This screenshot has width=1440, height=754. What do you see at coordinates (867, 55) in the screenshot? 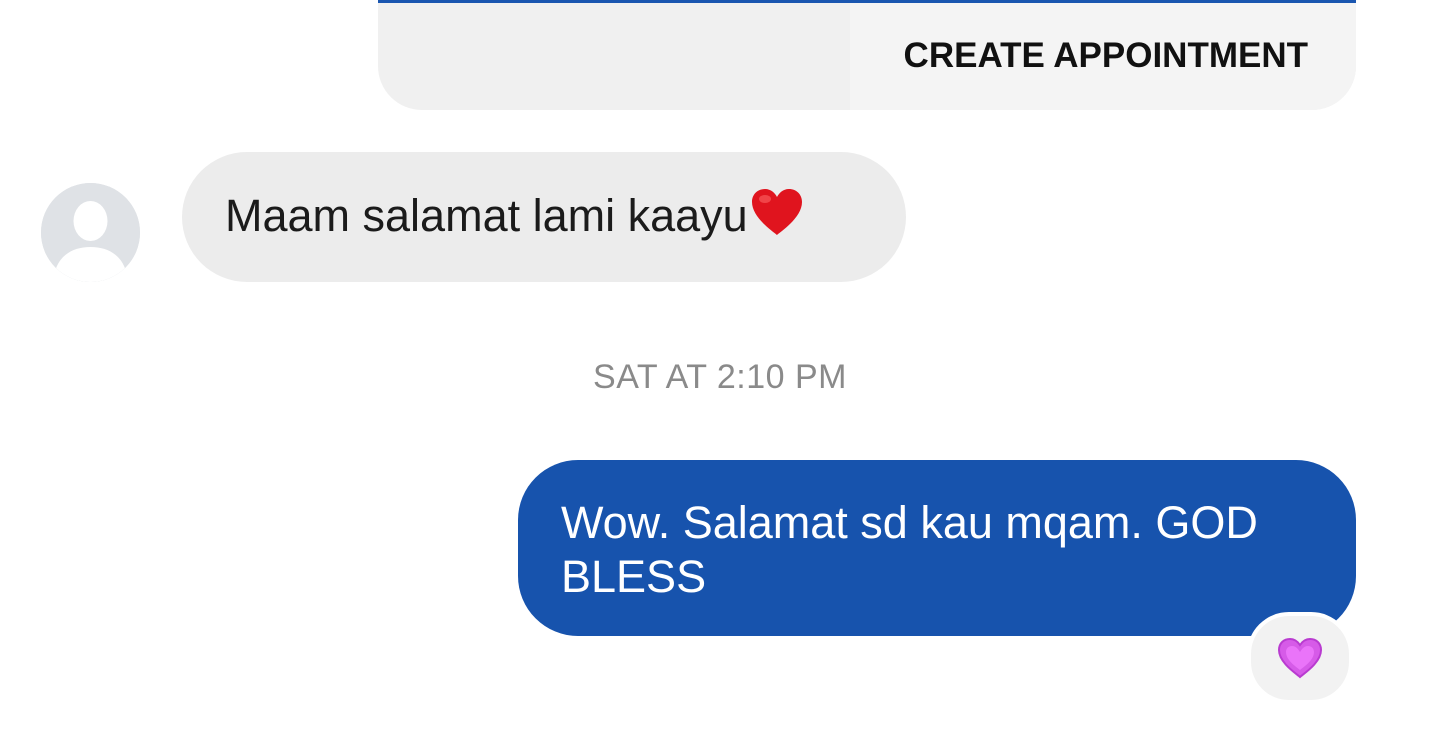
I see `appointment-card: CREATE APPOINTMENT` at bounding box center [867, 55].